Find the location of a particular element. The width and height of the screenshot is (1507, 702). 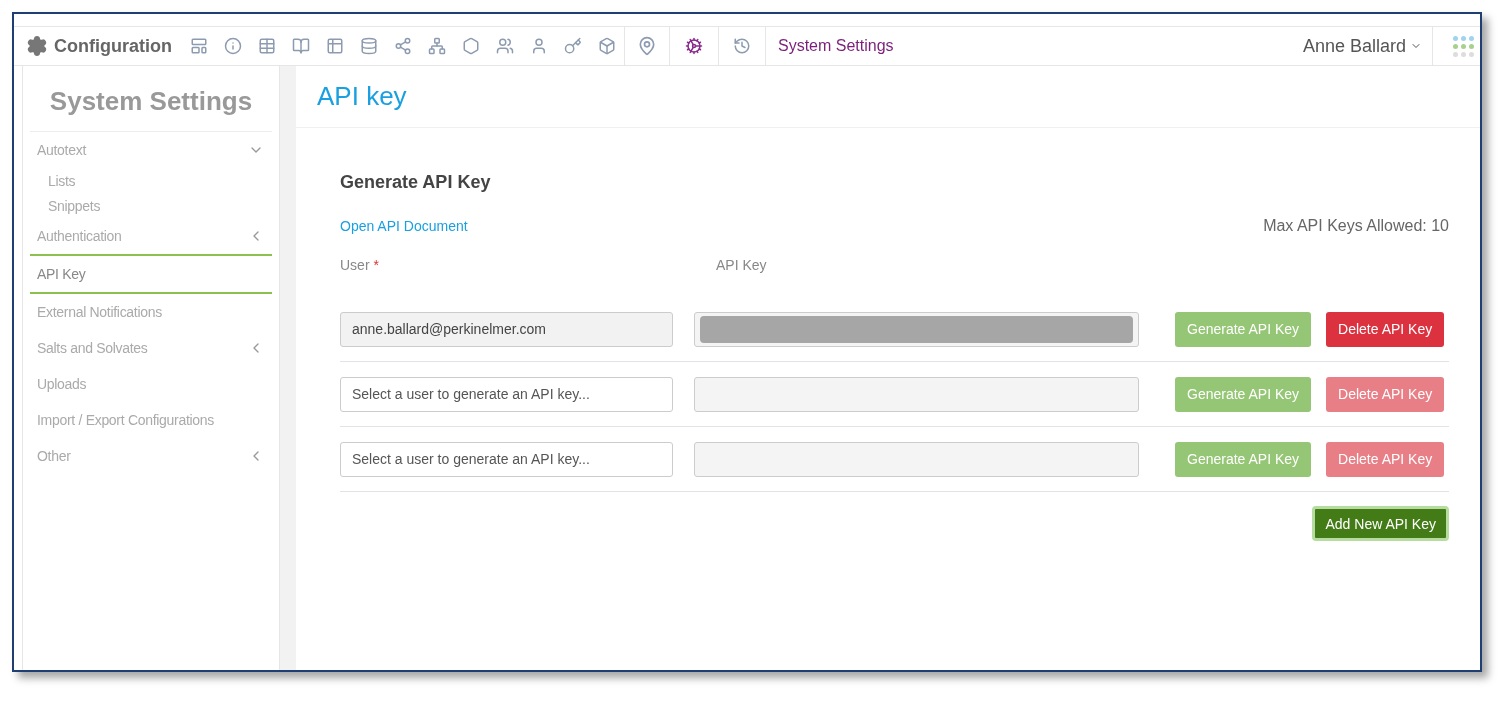

settings-icon is located at coordinates (37, 46).